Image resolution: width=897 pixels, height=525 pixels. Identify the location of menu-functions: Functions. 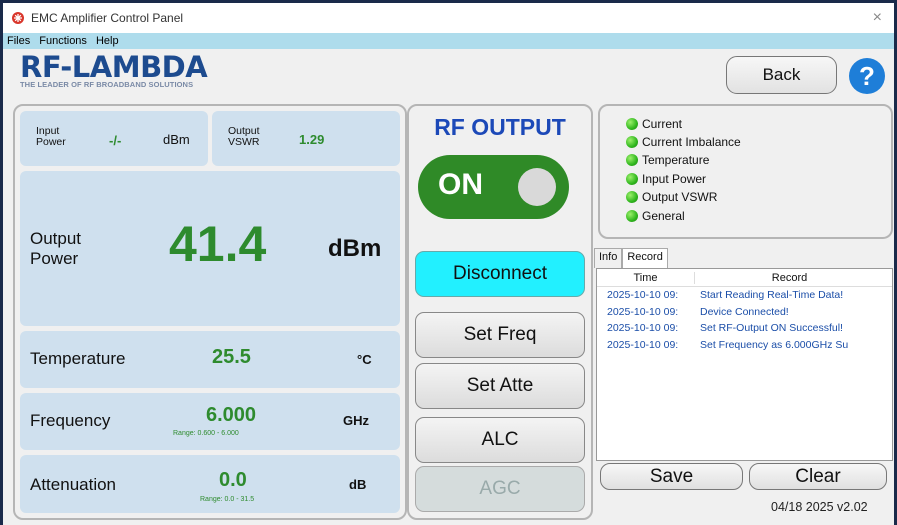
(63, 41).